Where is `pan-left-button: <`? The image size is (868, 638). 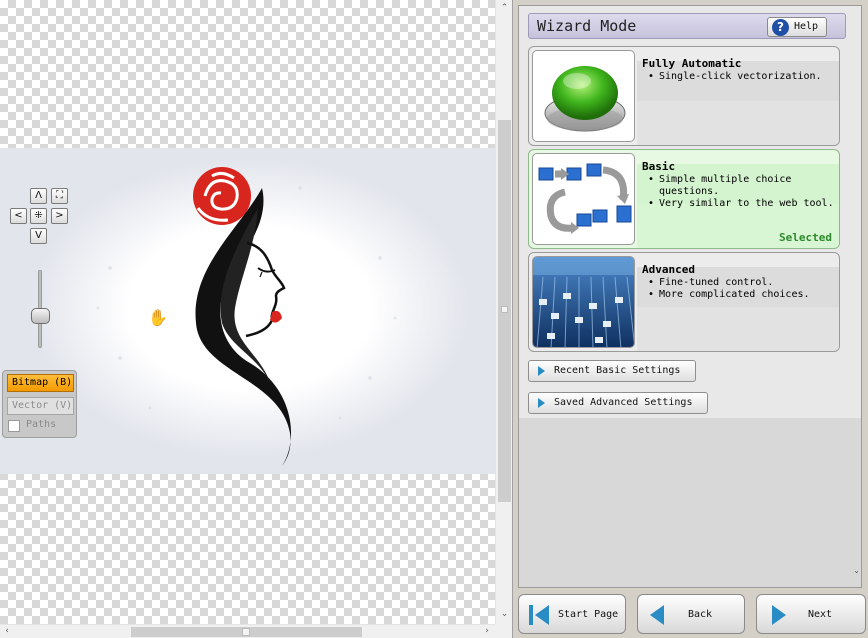
pan-left-button: < is located at coordinates (18, 216).